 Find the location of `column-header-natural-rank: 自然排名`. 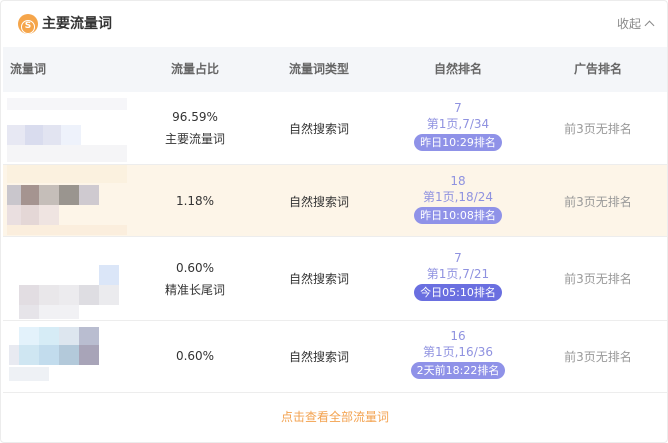

column-header-natural-rank: 自然排名 is located at coordinates (457, 69).